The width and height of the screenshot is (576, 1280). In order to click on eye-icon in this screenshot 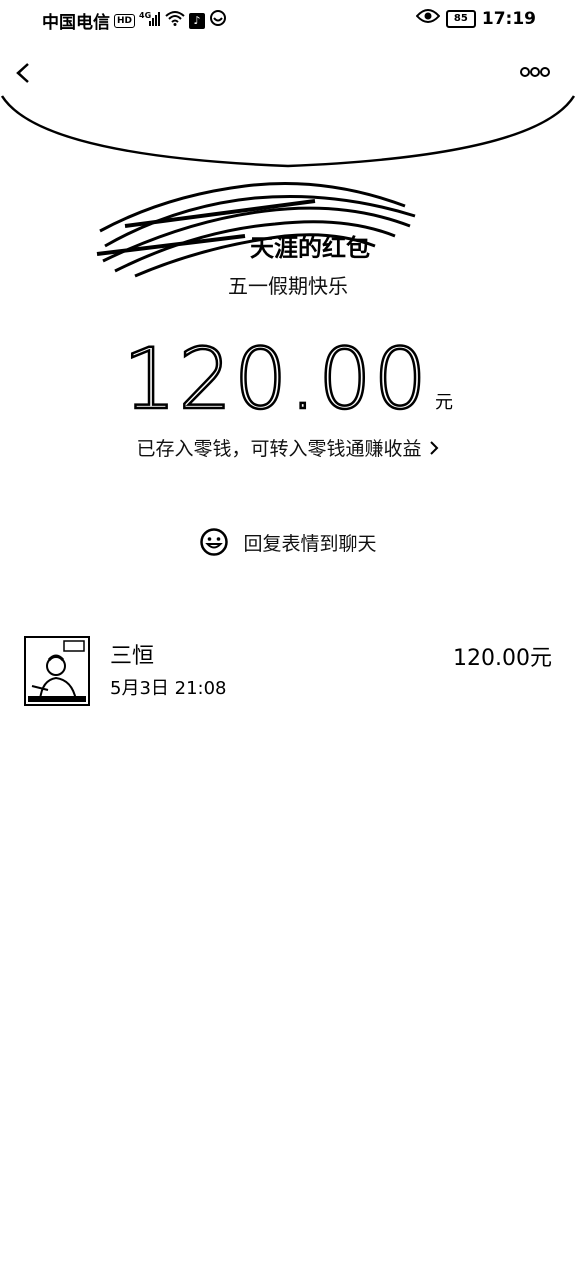, I will do `click(428, 18)`.